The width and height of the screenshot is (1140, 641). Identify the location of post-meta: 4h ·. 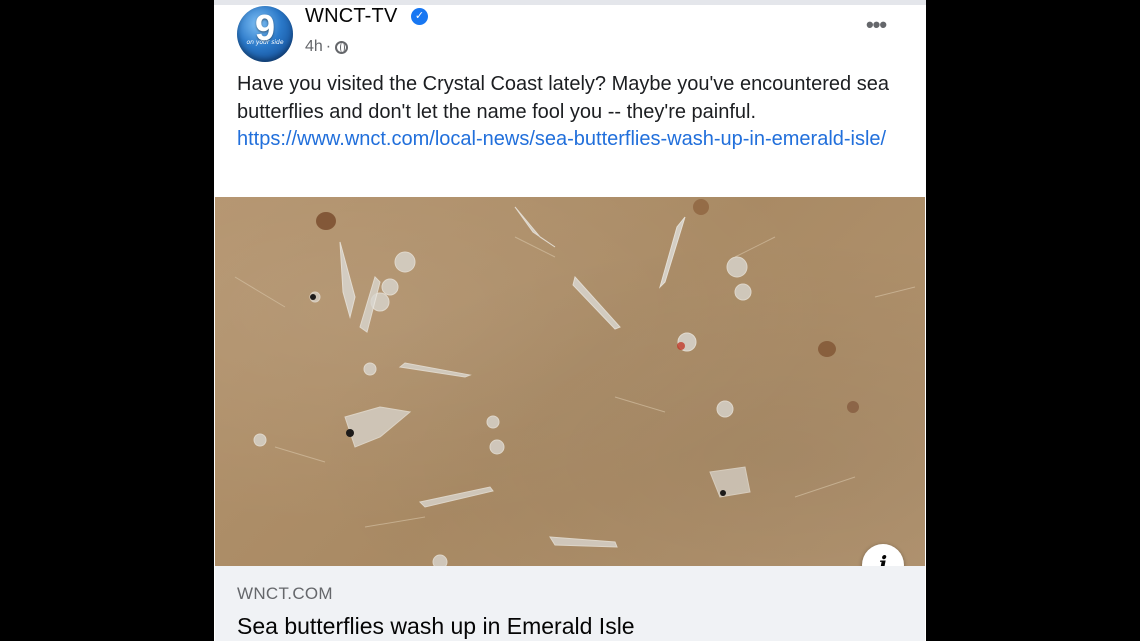
(327, 47).